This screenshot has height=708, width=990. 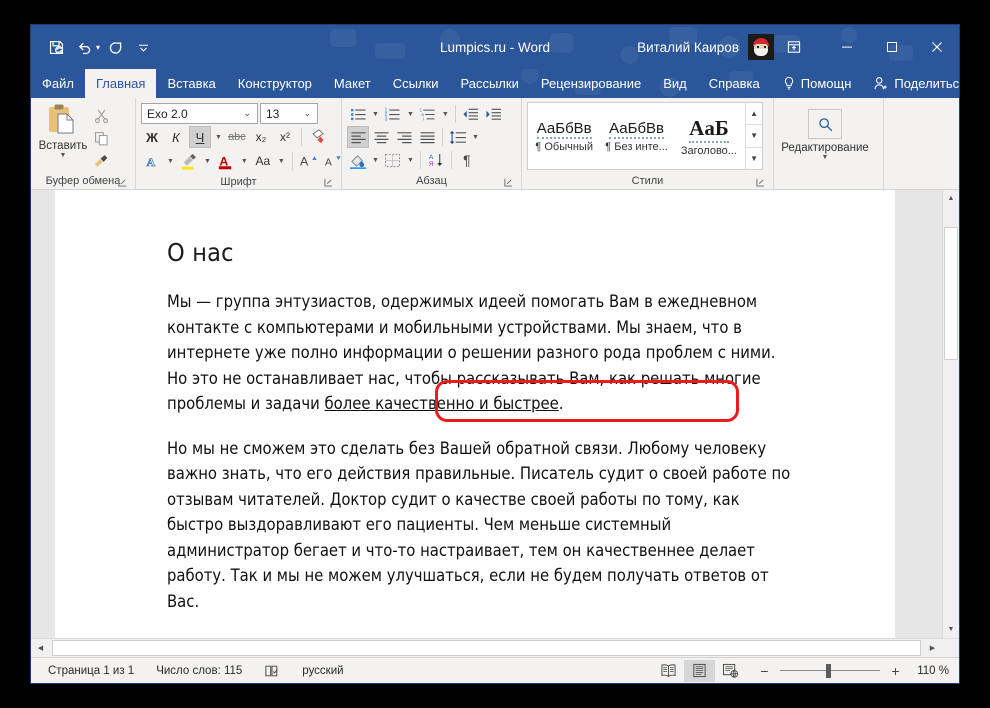 I want to click on zoom-in-button: +, so click(x=895, y=671).